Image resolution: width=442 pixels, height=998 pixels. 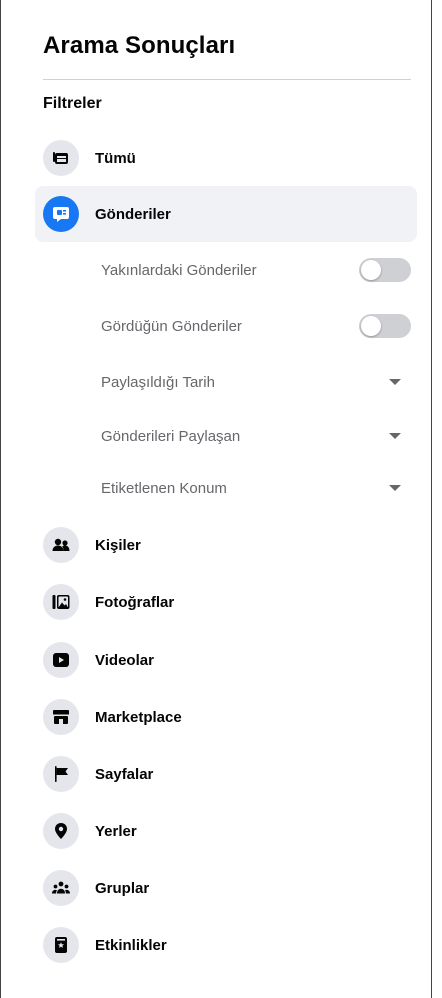 What do you see at coordinates (226, 831) in the screenshot?
I see `filter-item-places: Yerler` at bounding box center [226, 831].